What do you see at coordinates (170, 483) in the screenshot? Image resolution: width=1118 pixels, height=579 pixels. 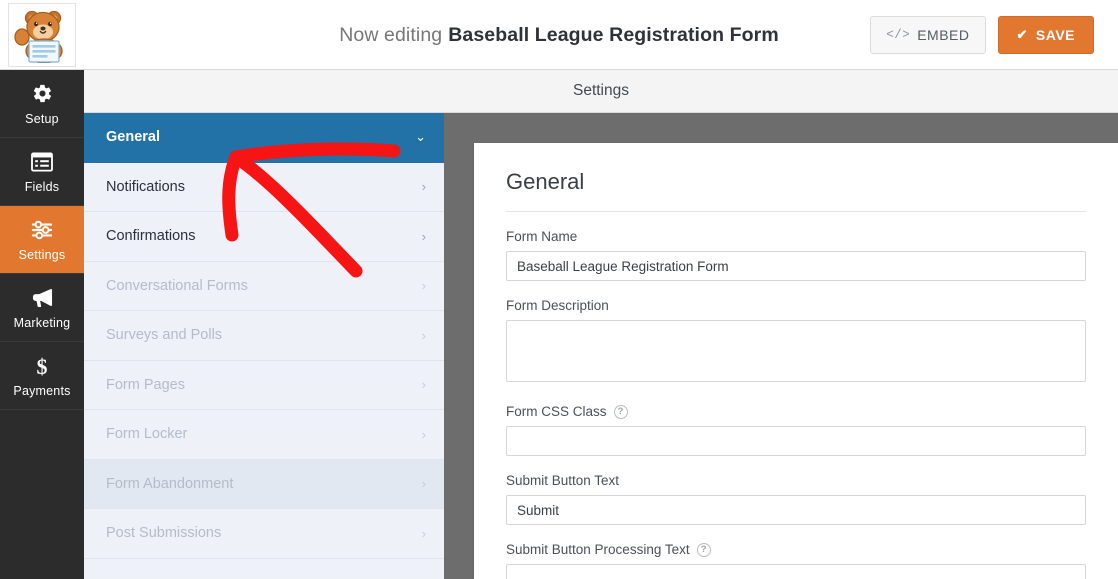 I see `settings-menu-label: Form Abandonment` at bounding box center [170, 483].